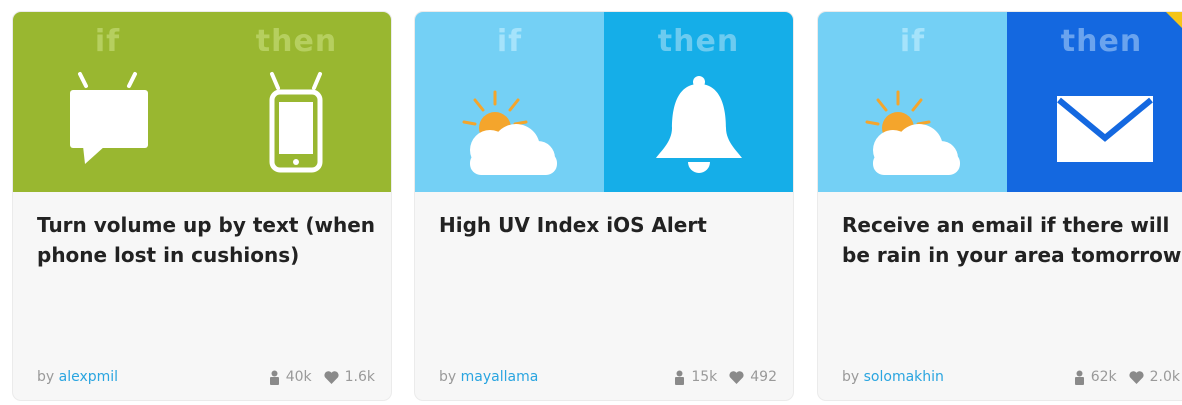 The image size is (1182, 405). Describe the element at coordinates (1164, 377) in the screenshot. I see `favorites-count: 2.0k` at that location.